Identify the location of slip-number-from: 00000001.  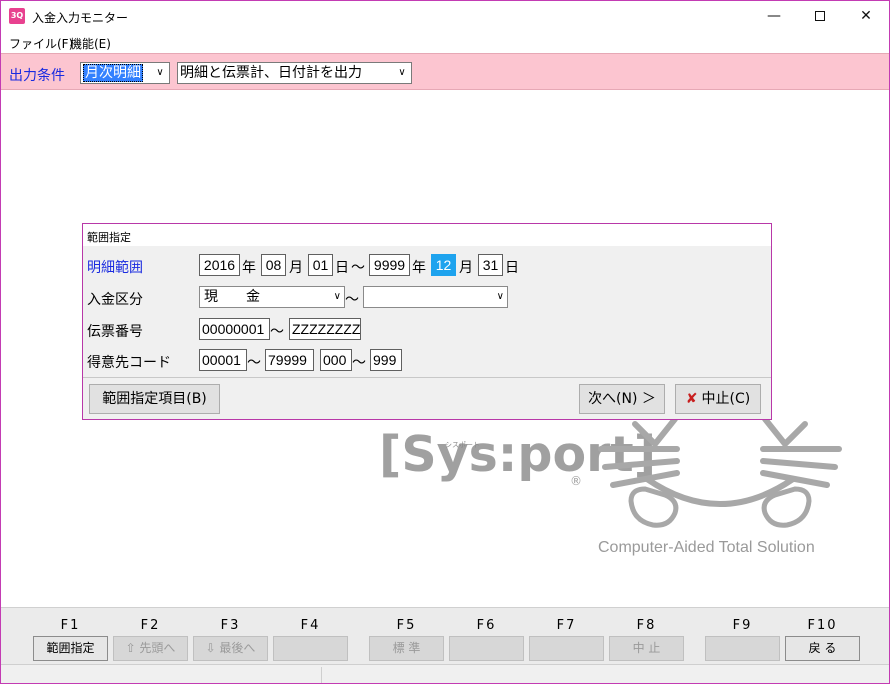
(234, 329).